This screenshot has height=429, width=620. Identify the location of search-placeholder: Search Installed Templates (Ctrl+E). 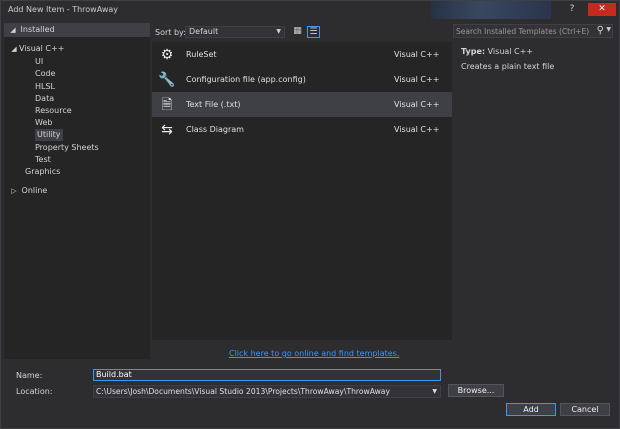
(523, 31).